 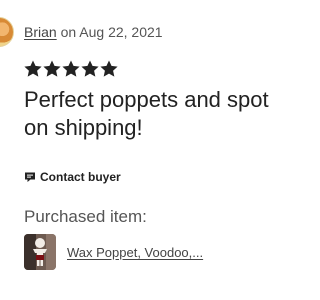 What do you see at coordinates (80, 177) in the screenshot?
I see `contact-buyer-label: Contact buyer` at bounding box center [80, 177].